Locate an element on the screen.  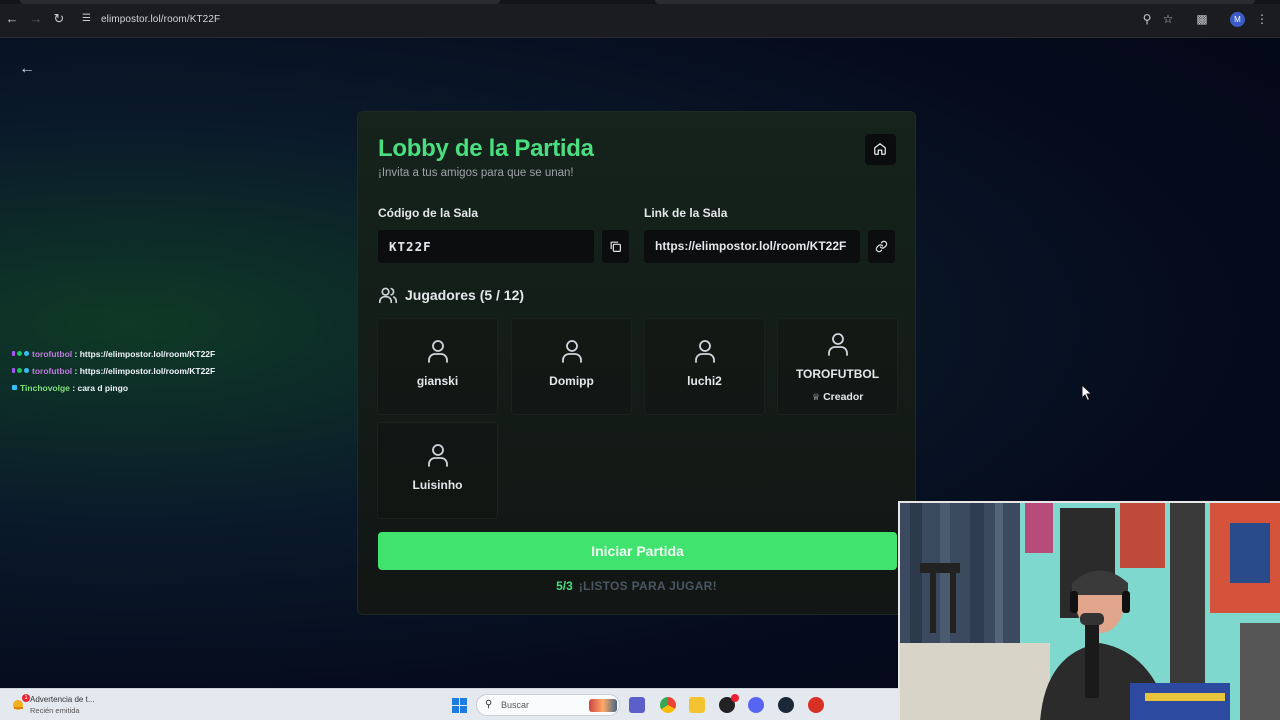
copy-code-button is located at coordinates (615, 246).